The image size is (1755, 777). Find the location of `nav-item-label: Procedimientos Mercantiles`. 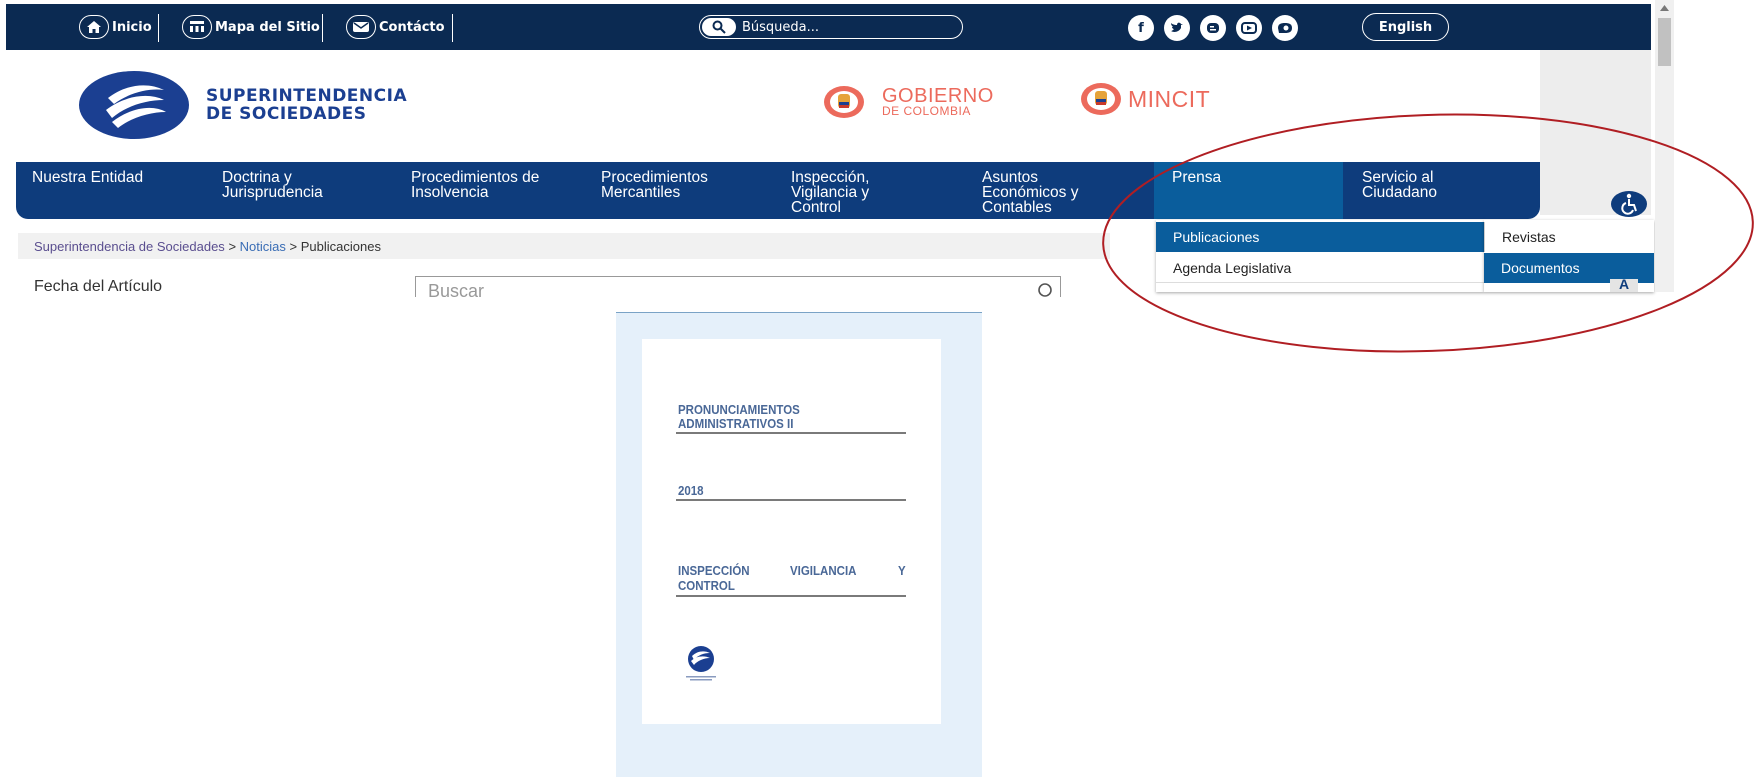

nav-item-label: Procedimientos Mercantiles is located at coordinates (654, 185).